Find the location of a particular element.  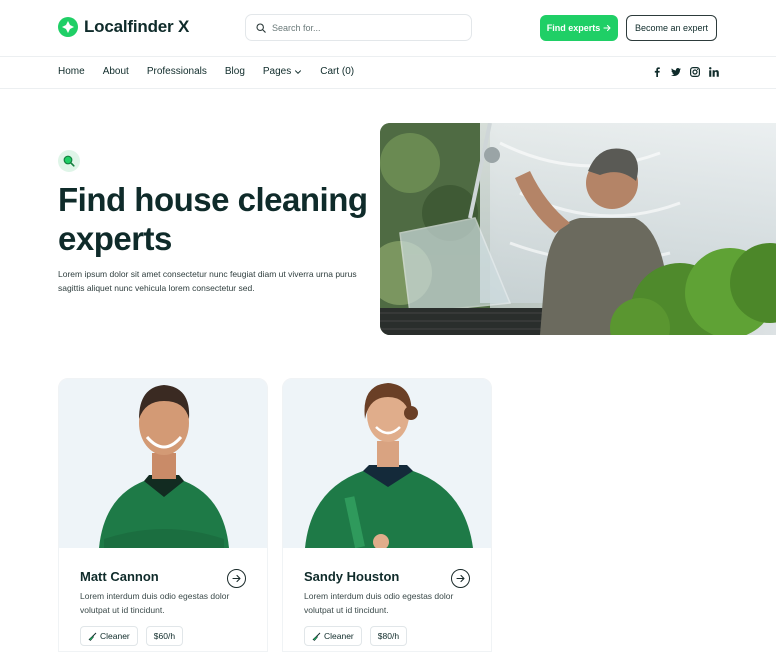

social-links is located at coordinates (685, 72).